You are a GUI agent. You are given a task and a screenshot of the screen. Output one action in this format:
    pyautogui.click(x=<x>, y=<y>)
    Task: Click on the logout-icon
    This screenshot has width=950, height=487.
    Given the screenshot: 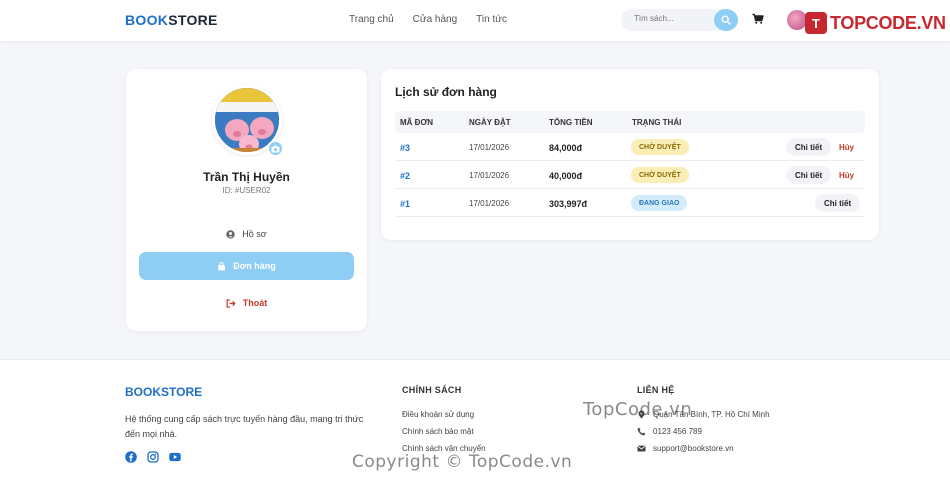 What is the action you would take?
    pyautogui.click(x=231, y=303)
    